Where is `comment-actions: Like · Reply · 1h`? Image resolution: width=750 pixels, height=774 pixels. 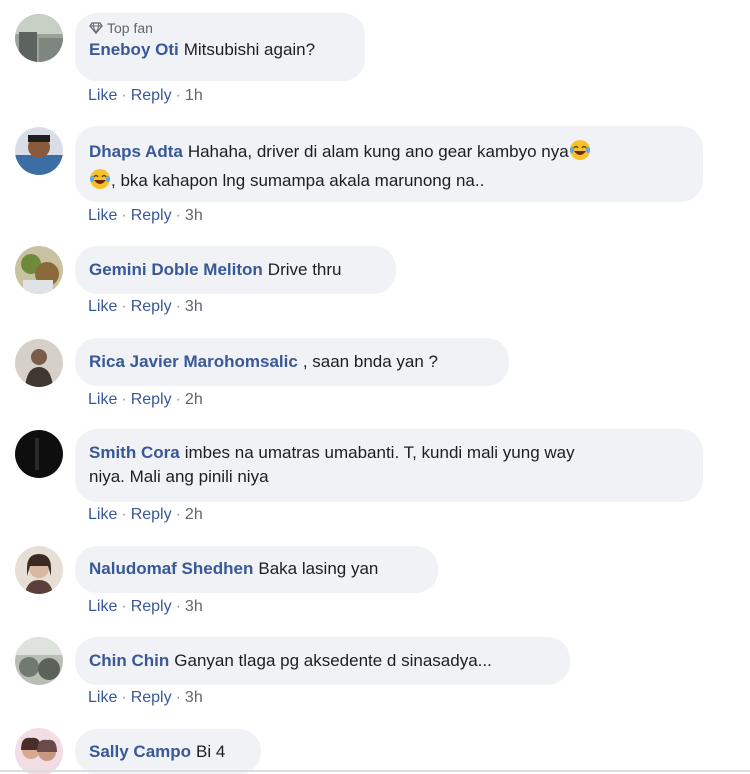
comment-actions: Like · Reply · 1h is located at coordinates (145, 96).